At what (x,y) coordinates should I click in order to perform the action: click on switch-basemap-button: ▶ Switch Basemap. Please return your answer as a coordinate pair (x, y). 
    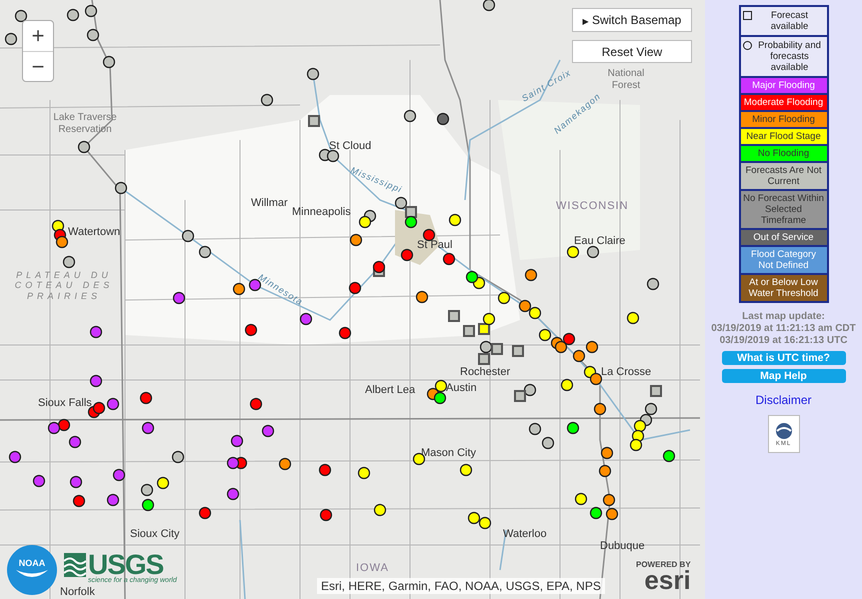
    Looking at the image, I should click on (632, 20).